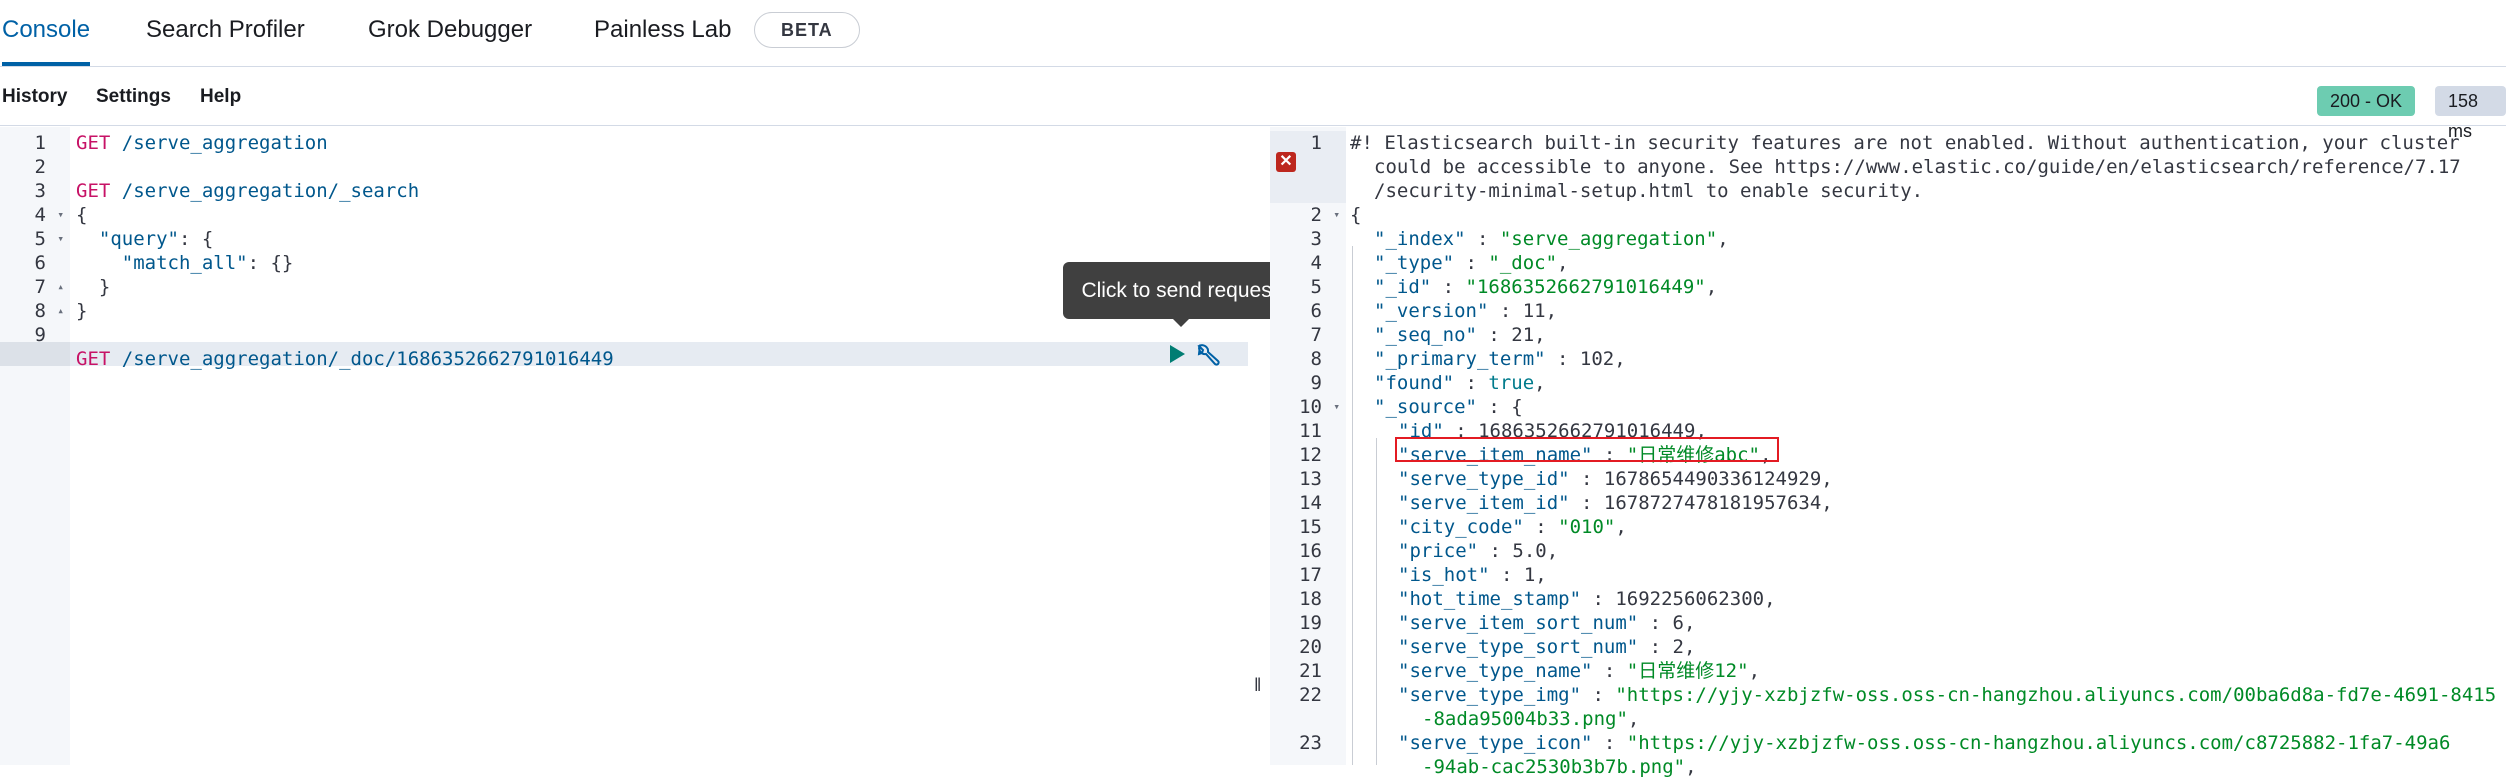 Image resolution: width=2506 pixels, height=779 pixels. I want to click on json-key: "is_hot", so click(1444, 575).